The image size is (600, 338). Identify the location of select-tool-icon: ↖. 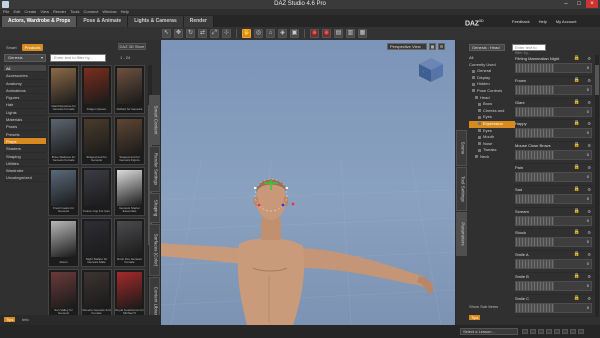
(166, 33).